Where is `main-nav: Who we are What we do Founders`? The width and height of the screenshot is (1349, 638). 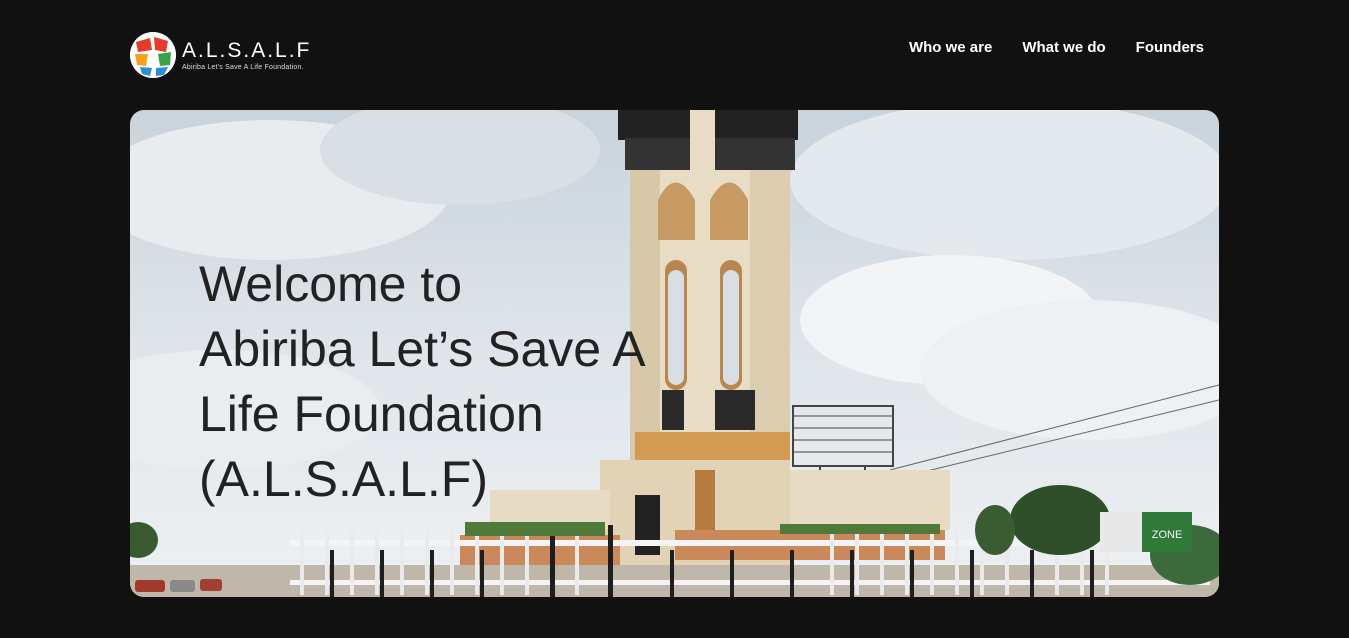 main-nav: Who we are What we do Founders is located at coordinates (1056, 47).